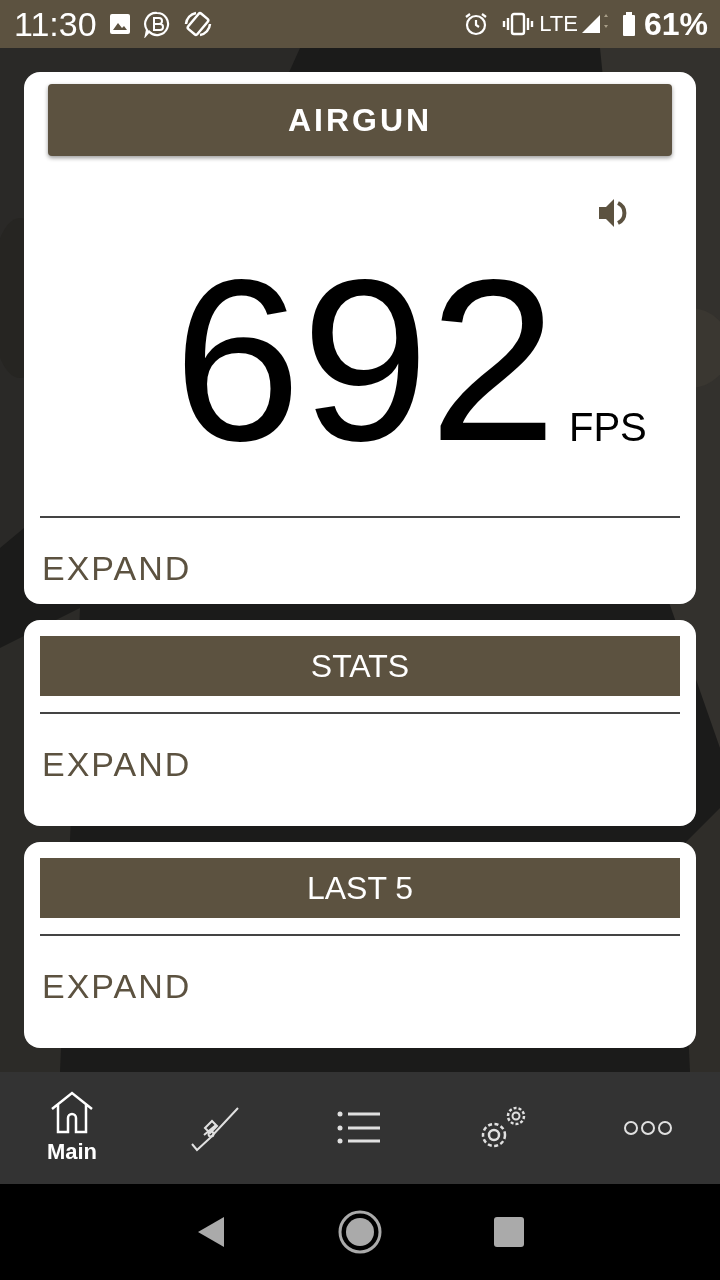 The image size is (720, 1280). I want to click on section-header: STATS, so click(360, 666).